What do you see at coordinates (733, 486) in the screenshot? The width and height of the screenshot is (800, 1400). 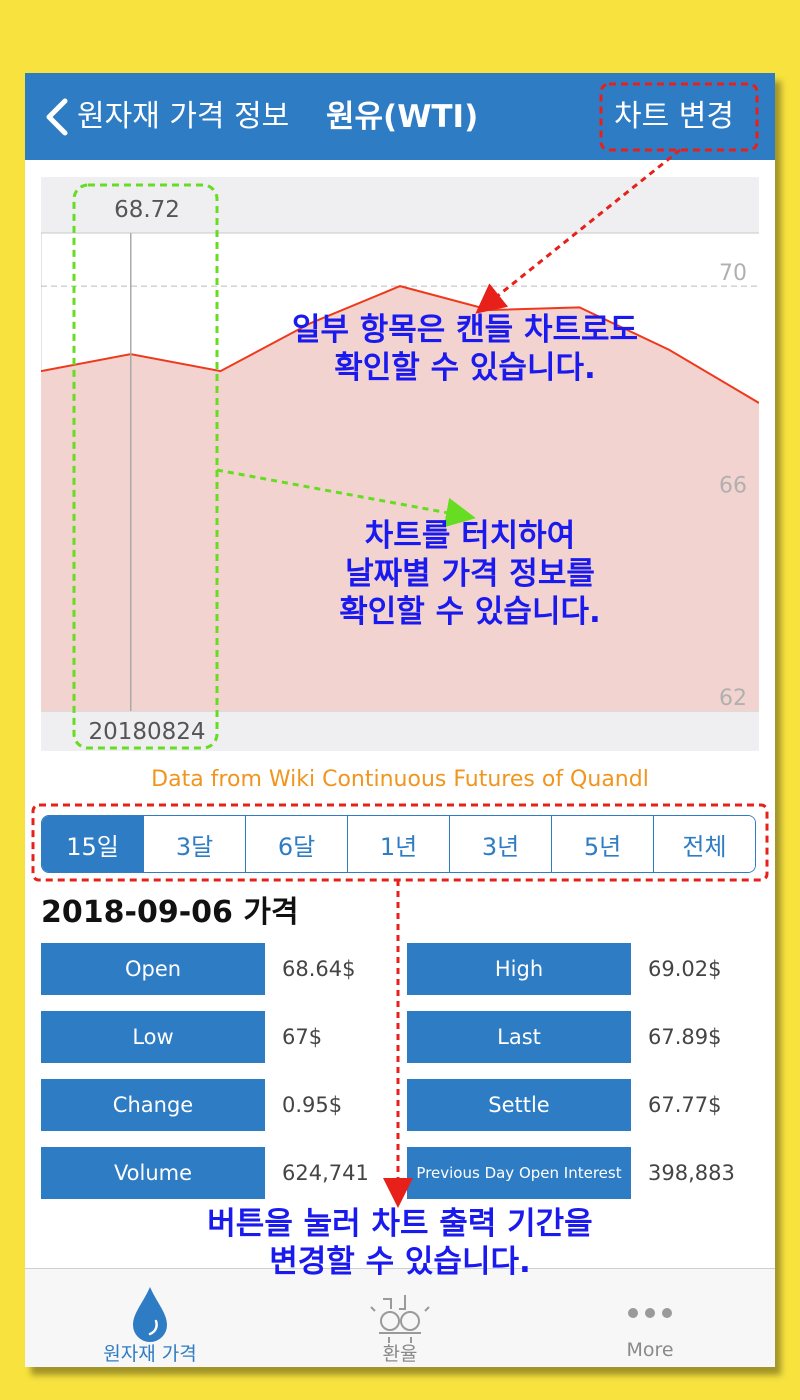 I see `y-tick-label: 66` at bounding box center [733, 486].